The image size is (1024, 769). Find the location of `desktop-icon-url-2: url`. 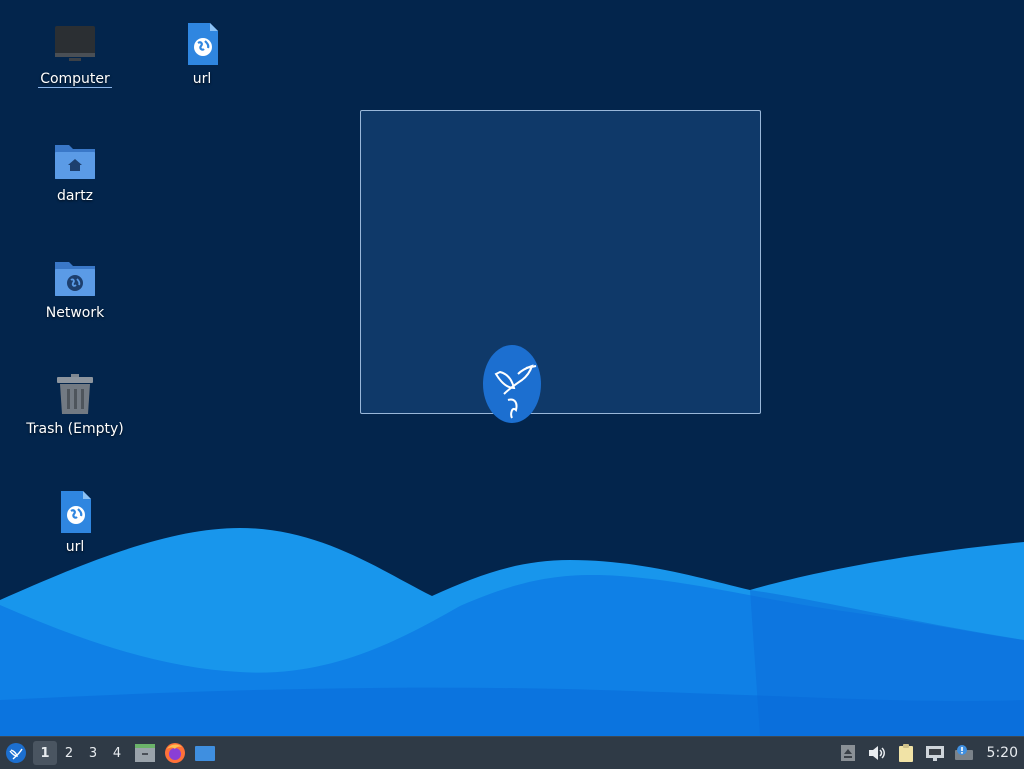

desktop-icon-url-2: url is located at coordinates (75, 521).